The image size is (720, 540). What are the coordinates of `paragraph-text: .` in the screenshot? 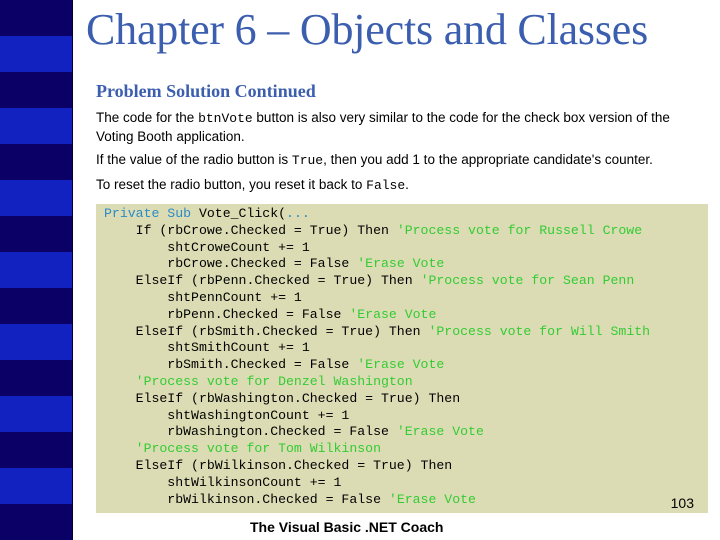 It's located at (407, 184).